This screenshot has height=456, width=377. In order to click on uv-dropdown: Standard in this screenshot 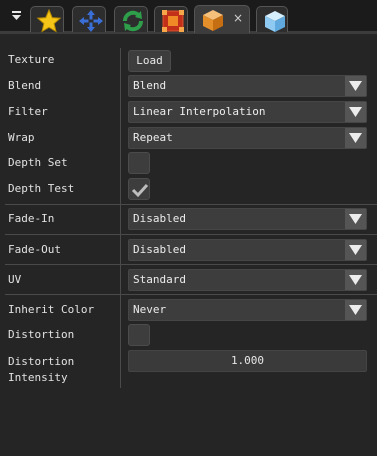, I will do `click(247, 280)`.